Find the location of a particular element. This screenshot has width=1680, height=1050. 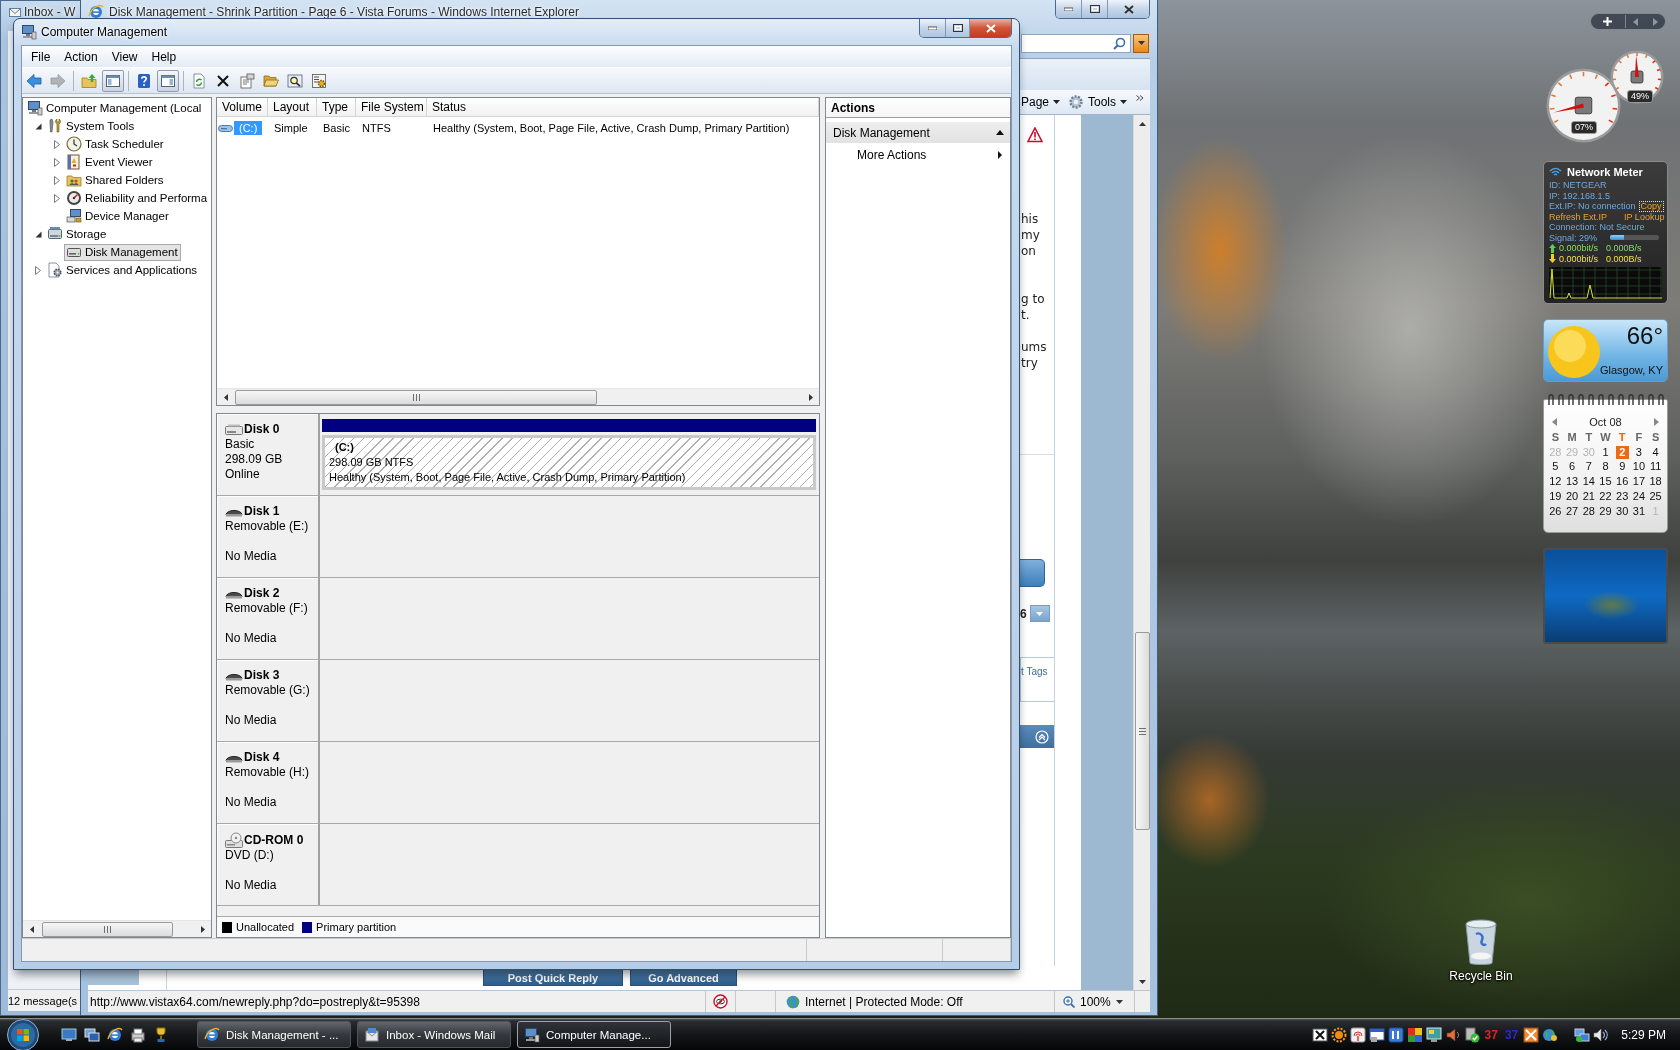

tree-item: System Tools is located at coordinates (91, 126).